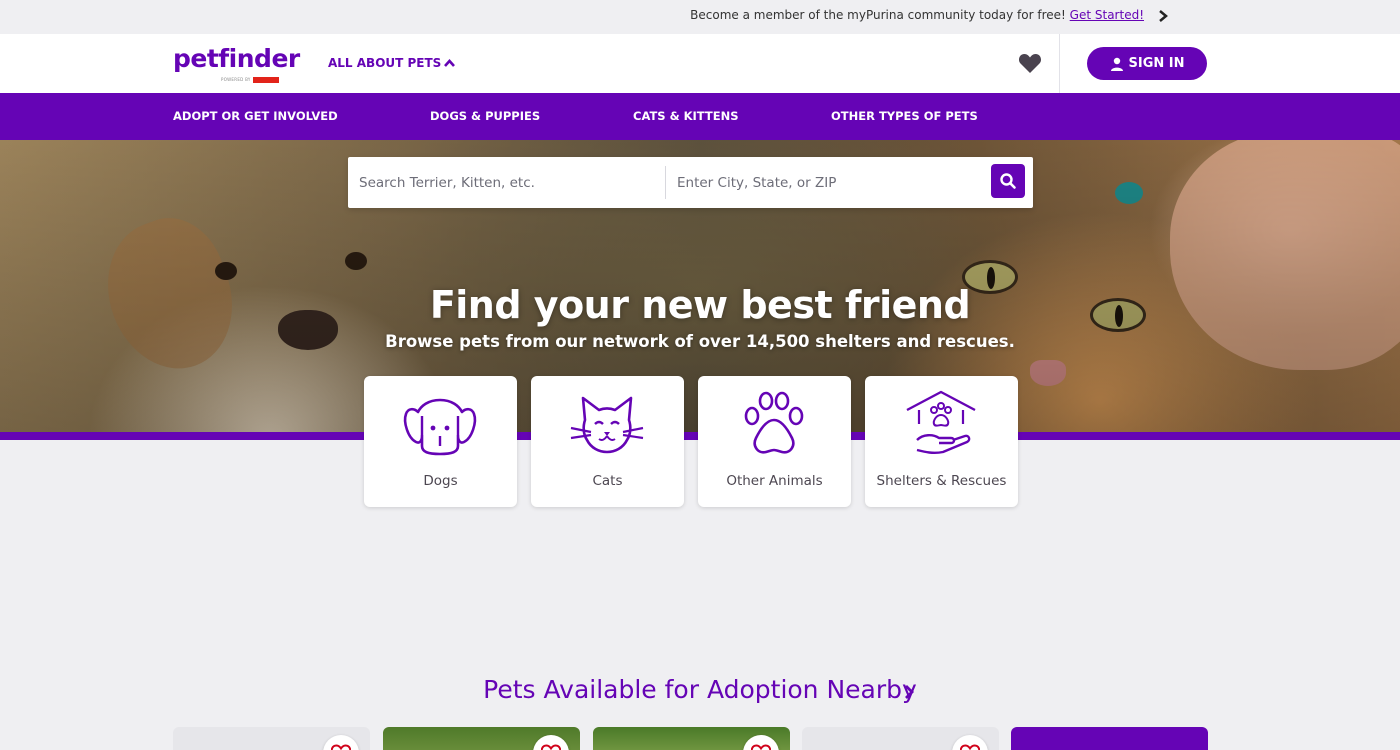 Image resolution: width=1400 pixels, height=750 pixels. I want to click on search-bar, so click(690, 182).